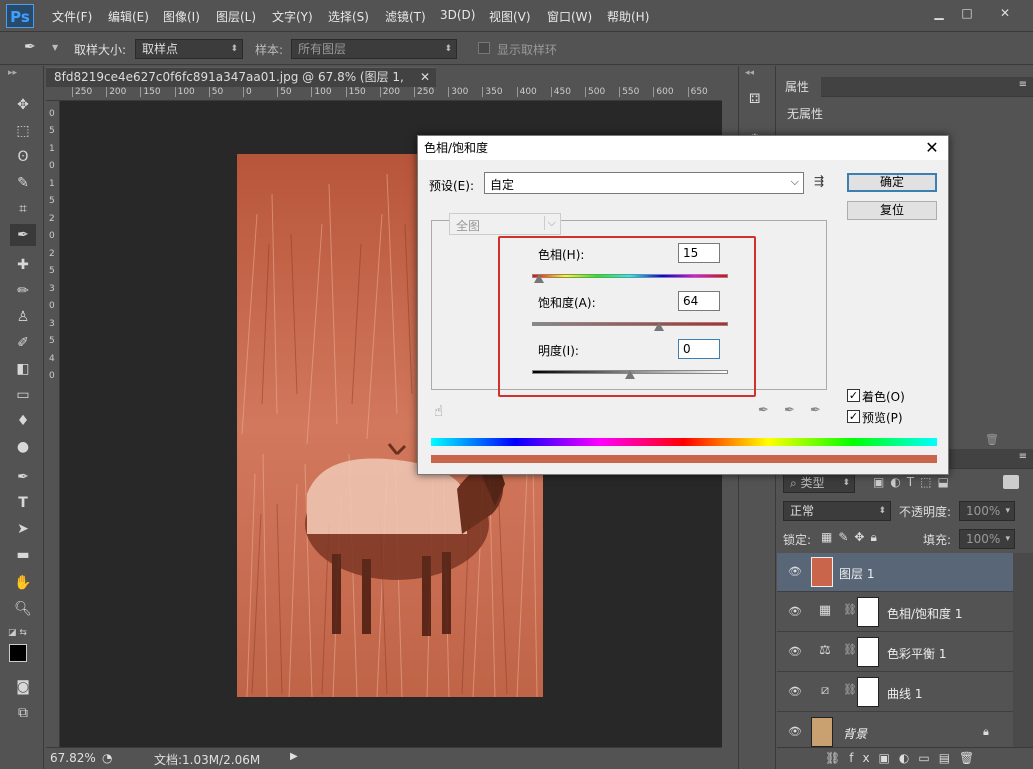 The height and width of the screenshot is (769, 1033). What do you see at coordinates (23, 209) in the screenshot?
I see `crop-tool-icon: ⌗` at bounding box center [23, 209].